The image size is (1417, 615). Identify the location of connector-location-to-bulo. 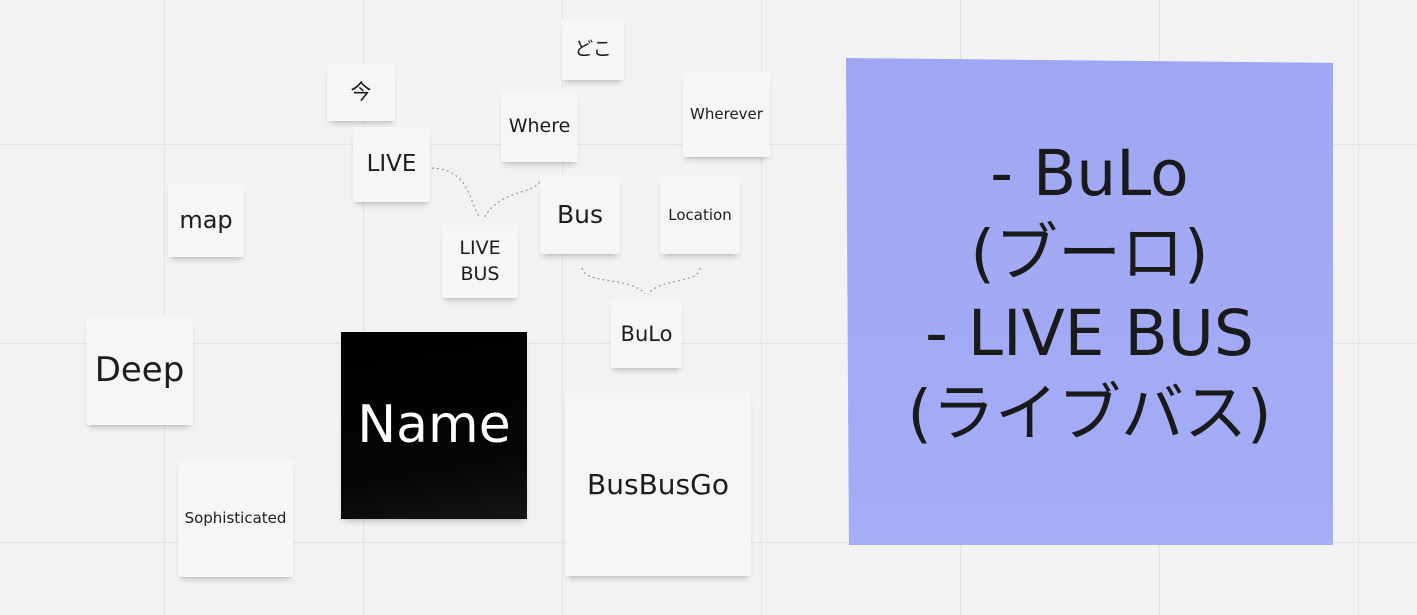
(674, 281).